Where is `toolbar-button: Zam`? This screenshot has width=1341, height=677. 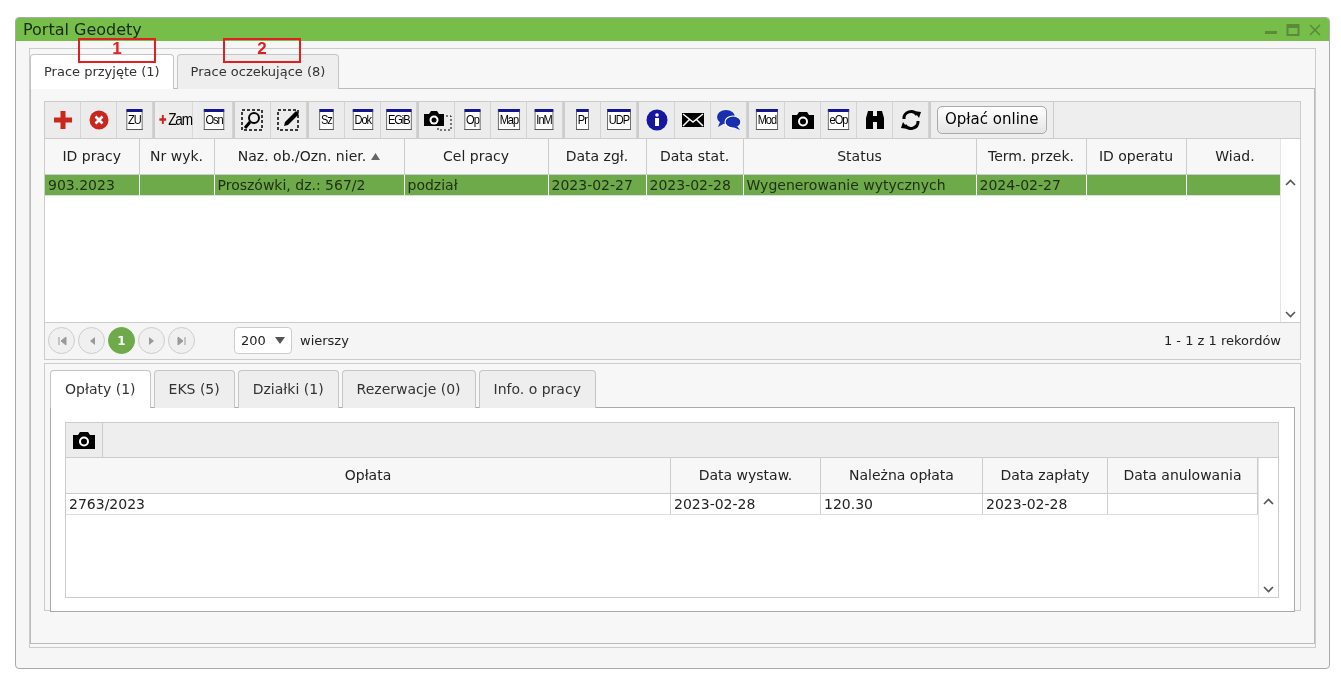 toolbar-button: Zam is located at coordinates (176, 119).